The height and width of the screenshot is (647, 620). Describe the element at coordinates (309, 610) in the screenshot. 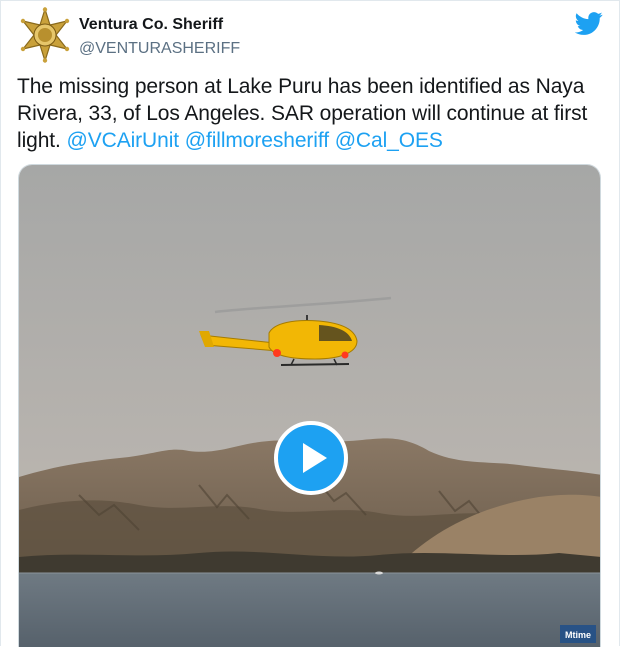

I see `lake` at that location.